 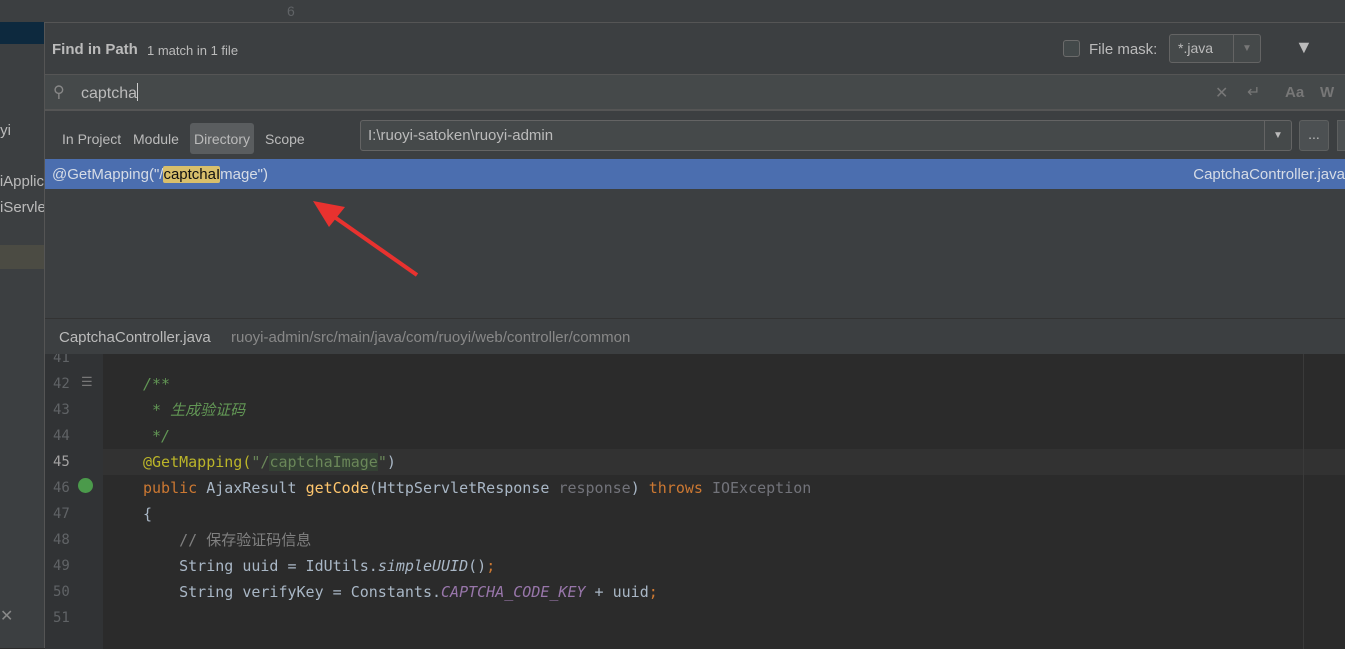 I want to click on search-input: captcha, so click(x=109, y=93).